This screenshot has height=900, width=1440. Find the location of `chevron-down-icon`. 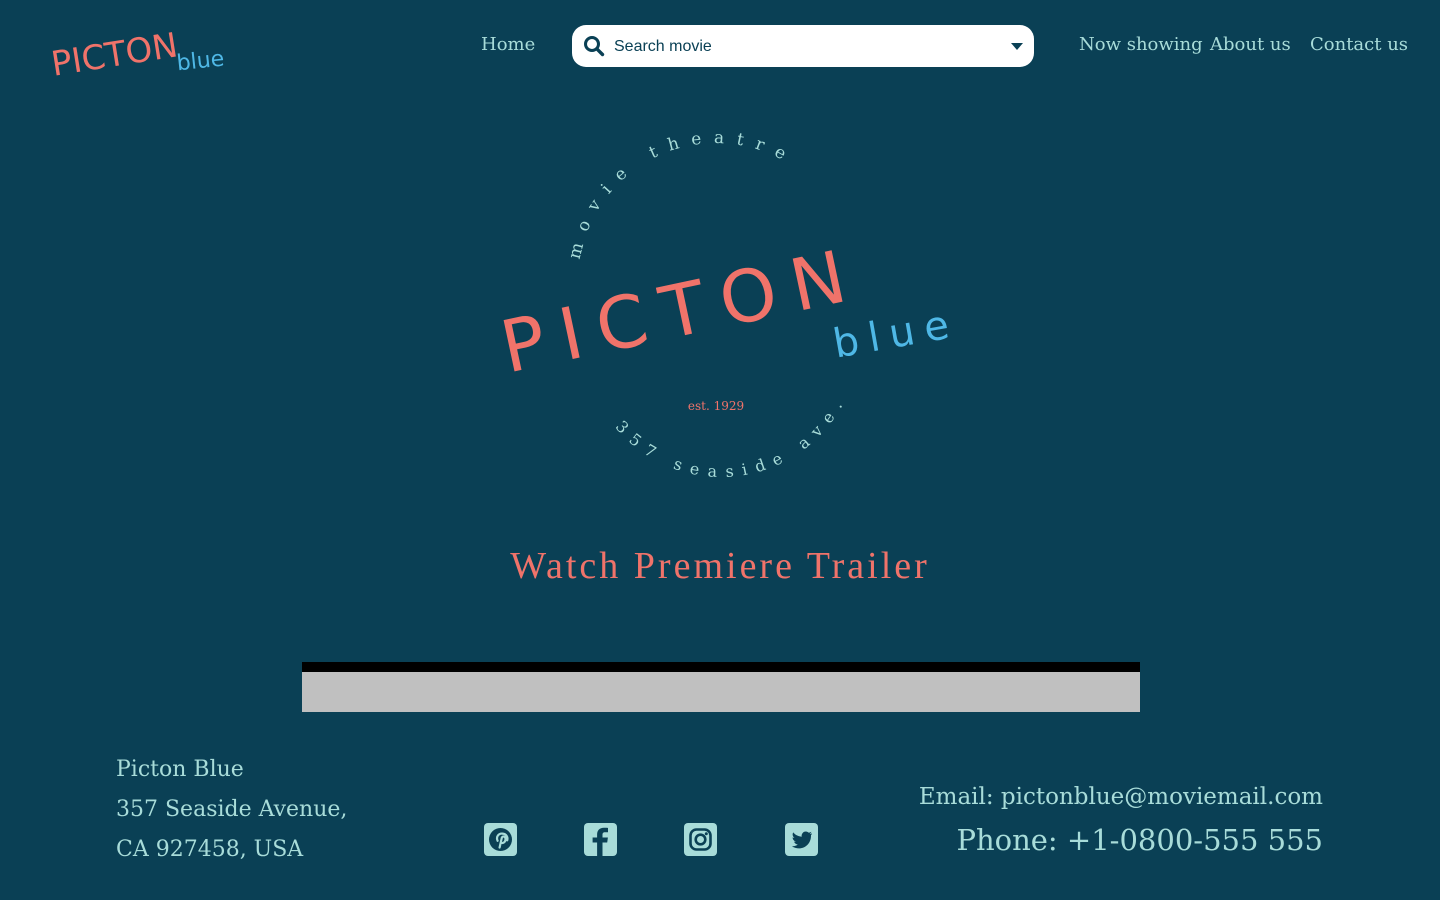

chevron-down-icon is located at coordinates (1017, 46).